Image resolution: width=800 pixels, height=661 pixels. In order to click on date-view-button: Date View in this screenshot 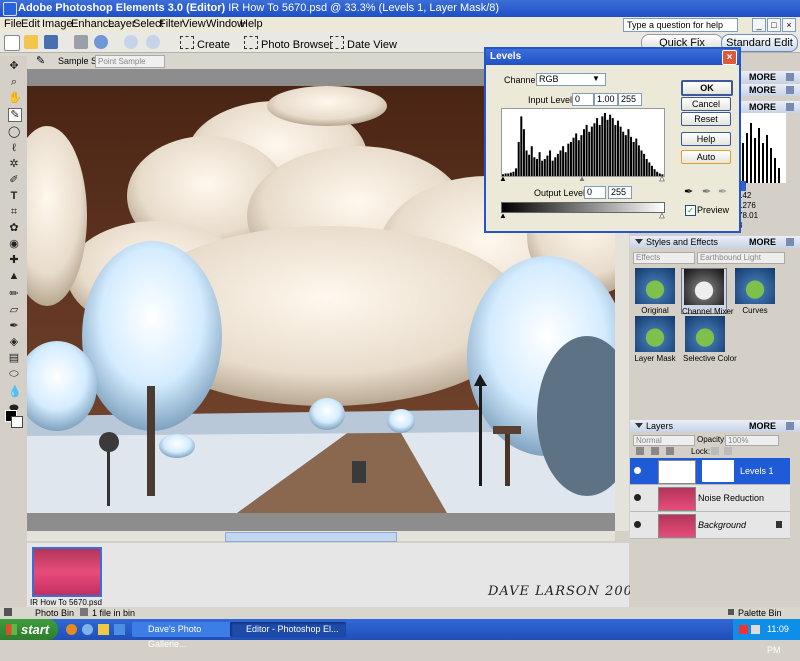, I will do `click(363, 43)`.